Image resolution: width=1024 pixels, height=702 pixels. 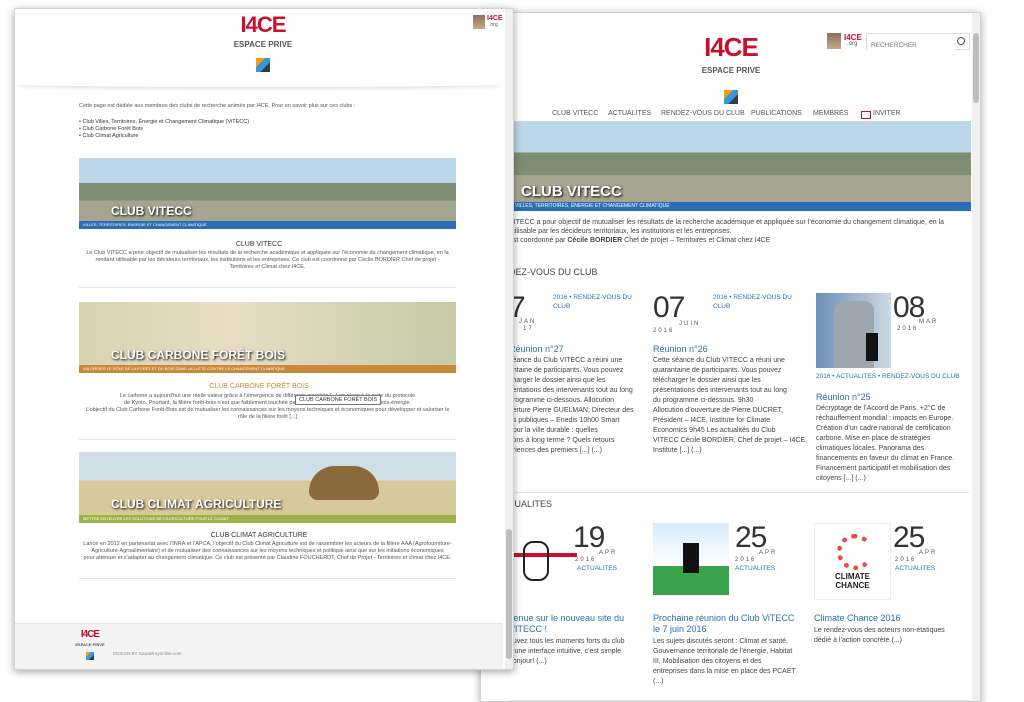 I want to click on link-club-carbone: • Club Carbone Forêt Bois, so click(x=164, y=129).